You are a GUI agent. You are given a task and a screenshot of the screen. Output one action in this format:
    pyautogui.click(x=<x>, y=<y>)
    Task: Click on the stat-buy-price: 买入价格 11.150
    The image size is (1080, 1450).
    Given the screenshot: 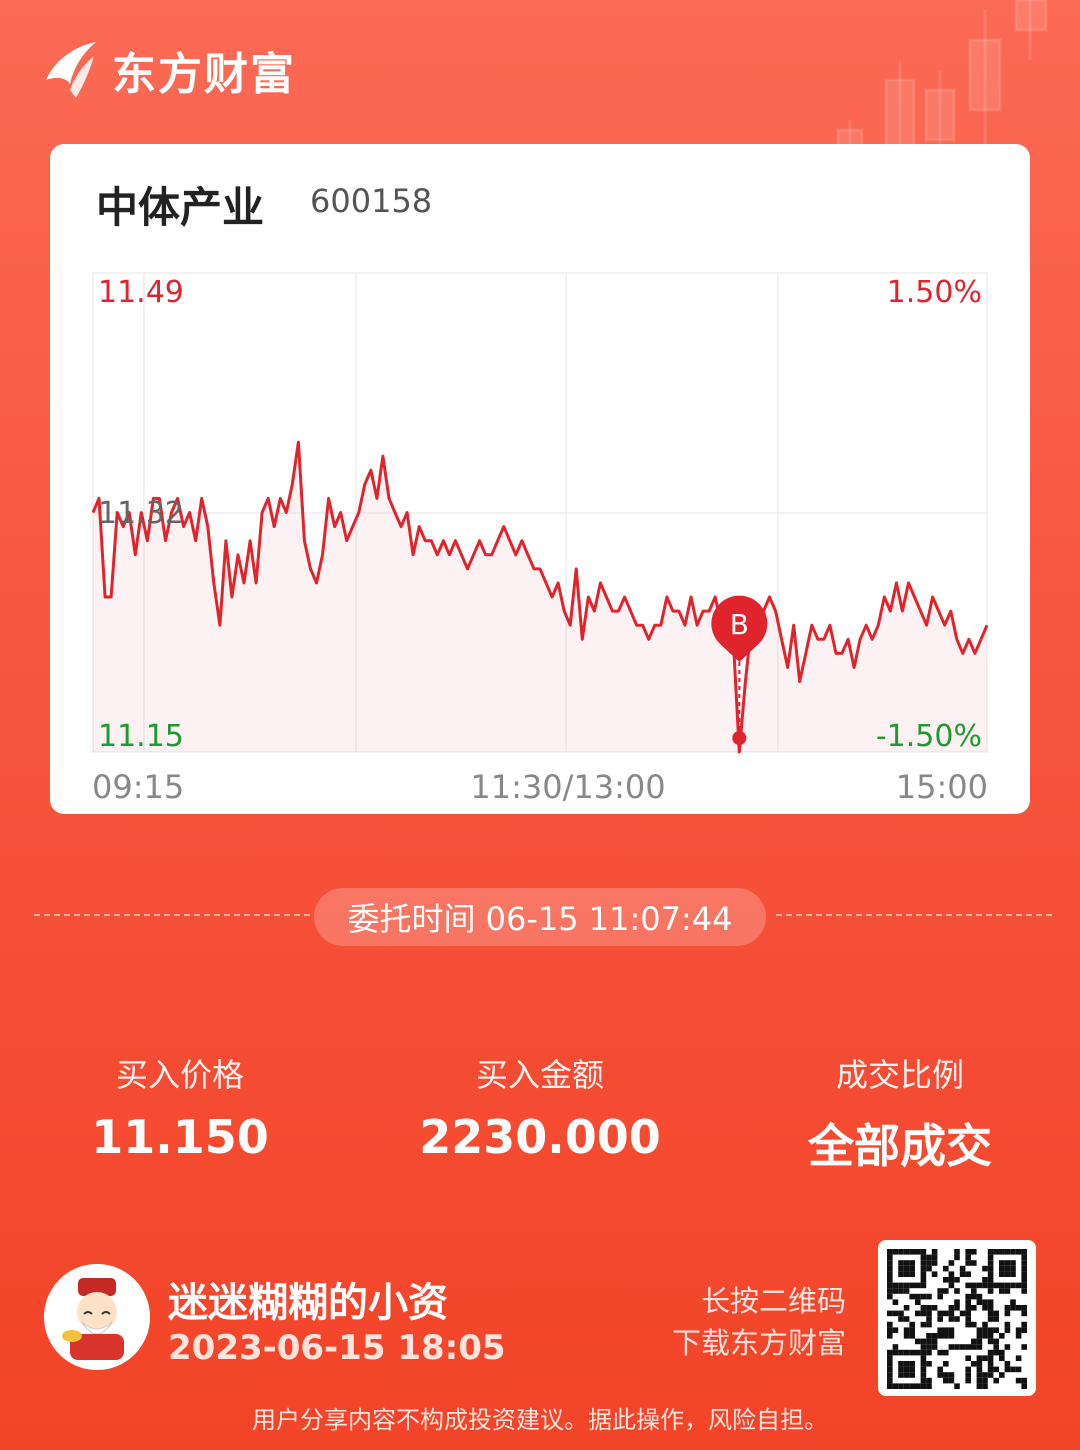 What is the action you would take?
    pyautogui.click(x=180, y=1107)
    